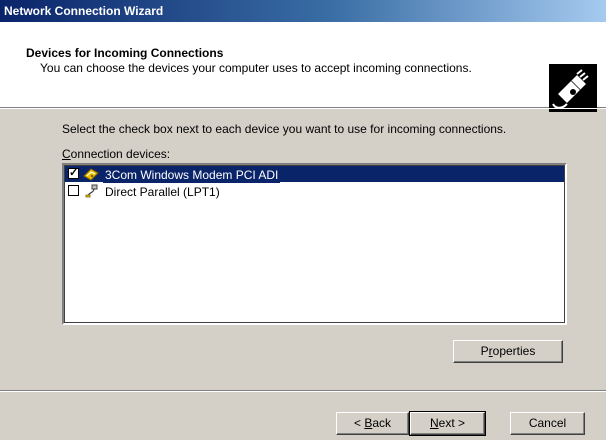 This screenshot has height=440, width=606. Describe the element at coordinates (484, 351) in the screenshot. I see `properties-pre: P` at that location.